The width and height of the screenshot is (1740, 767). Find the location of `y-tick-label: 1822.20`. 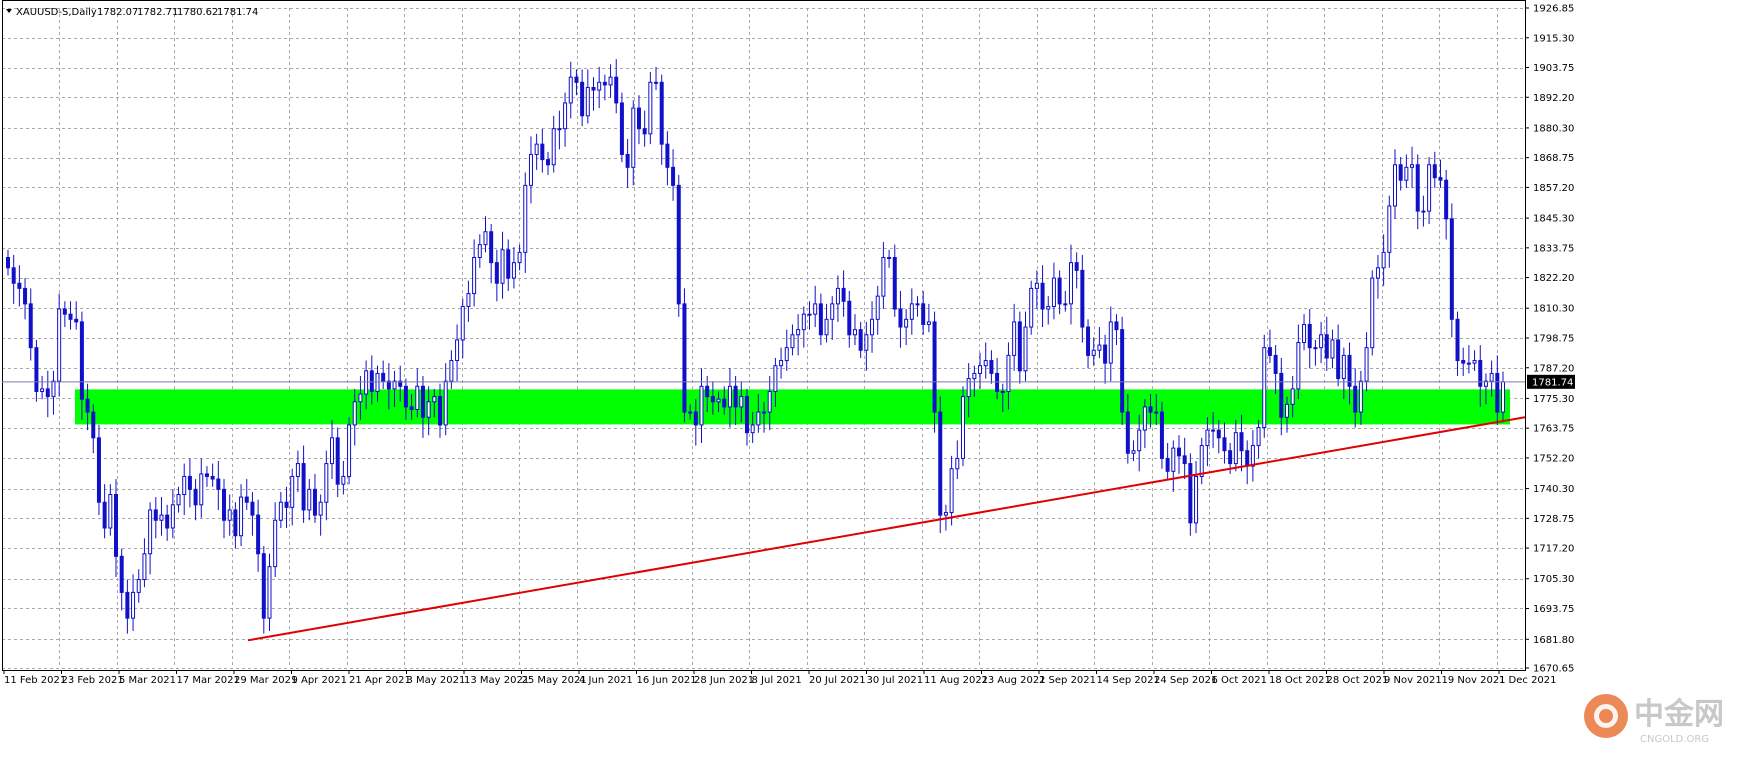

y-tick-label: 1822.20 is located at coordinates (1553, 278).